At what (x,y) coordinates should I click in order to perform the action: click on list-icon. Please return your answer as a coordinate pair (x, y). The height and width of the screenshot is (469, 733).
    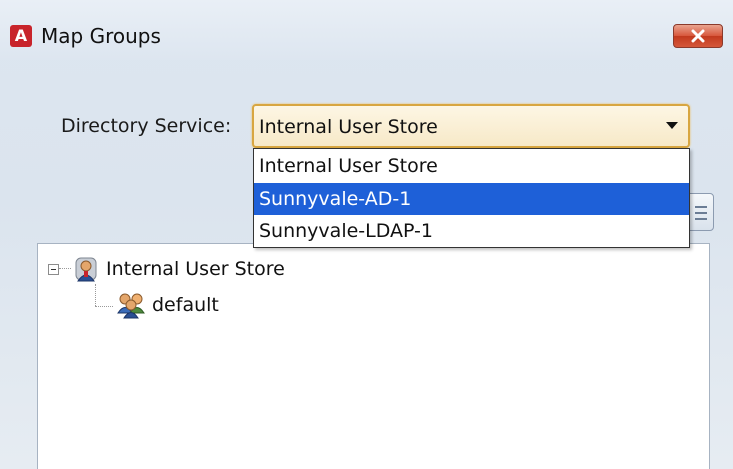
    Looking at the image, I should click on (701, 207).